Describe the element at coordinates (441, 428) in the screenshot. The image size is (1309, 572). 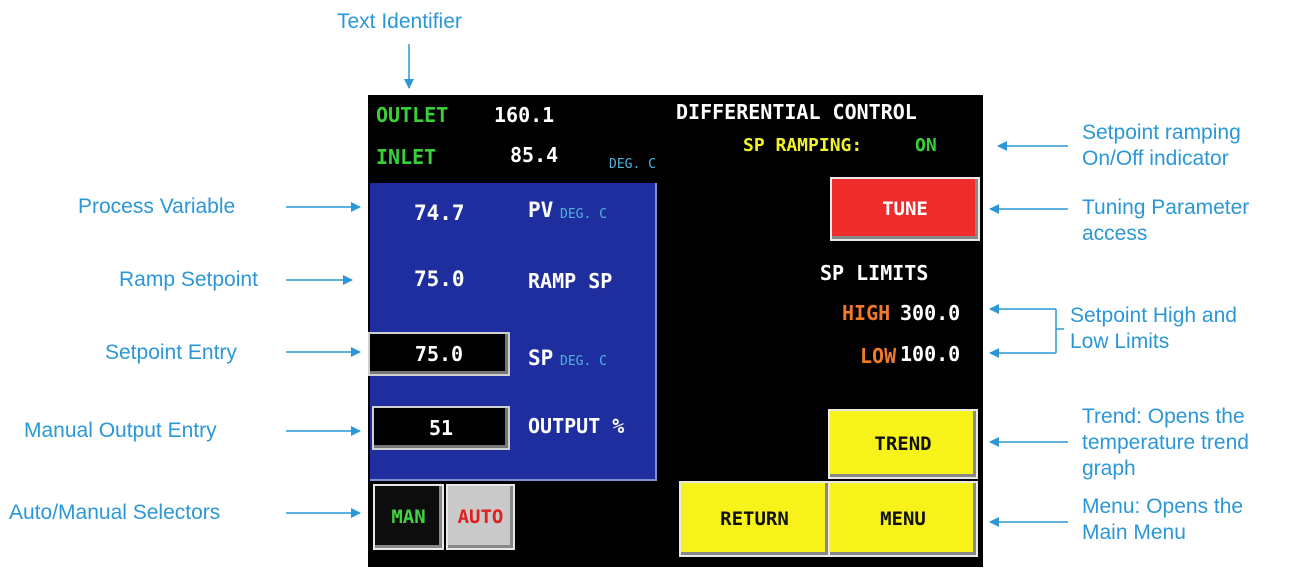
I see `manual-output-entry-field: 51` at that location.